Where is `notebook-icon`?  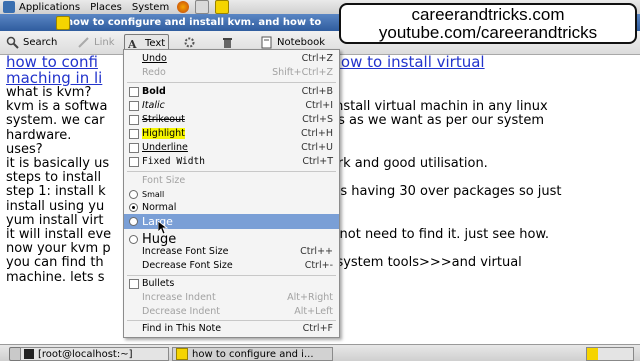 notebook-icon is located at coordinates (266, 42).